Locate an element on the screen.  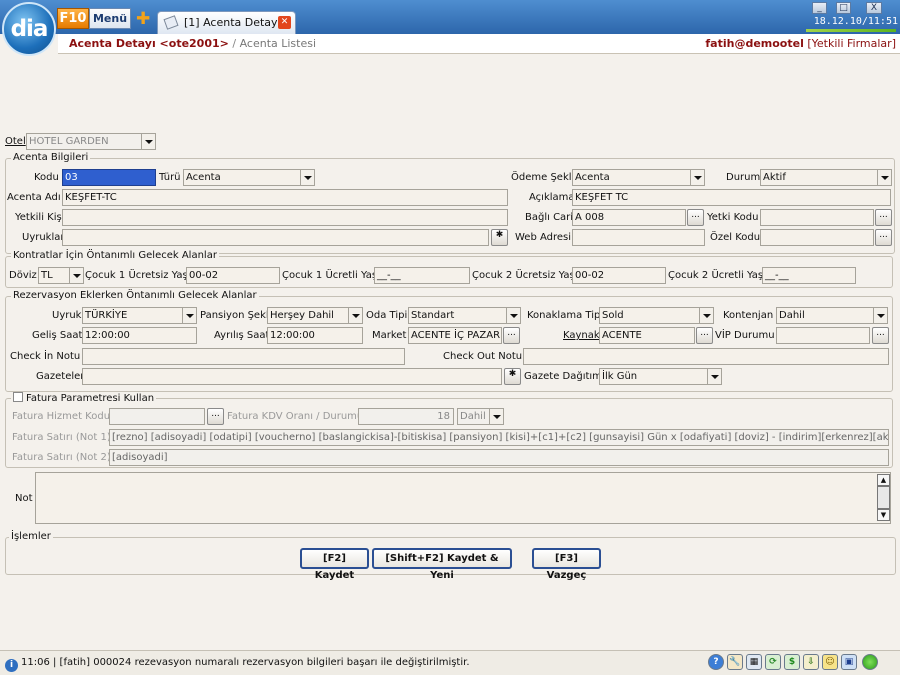
gazete-dag-value: İlk Gün is located at coordinates (620, 376).